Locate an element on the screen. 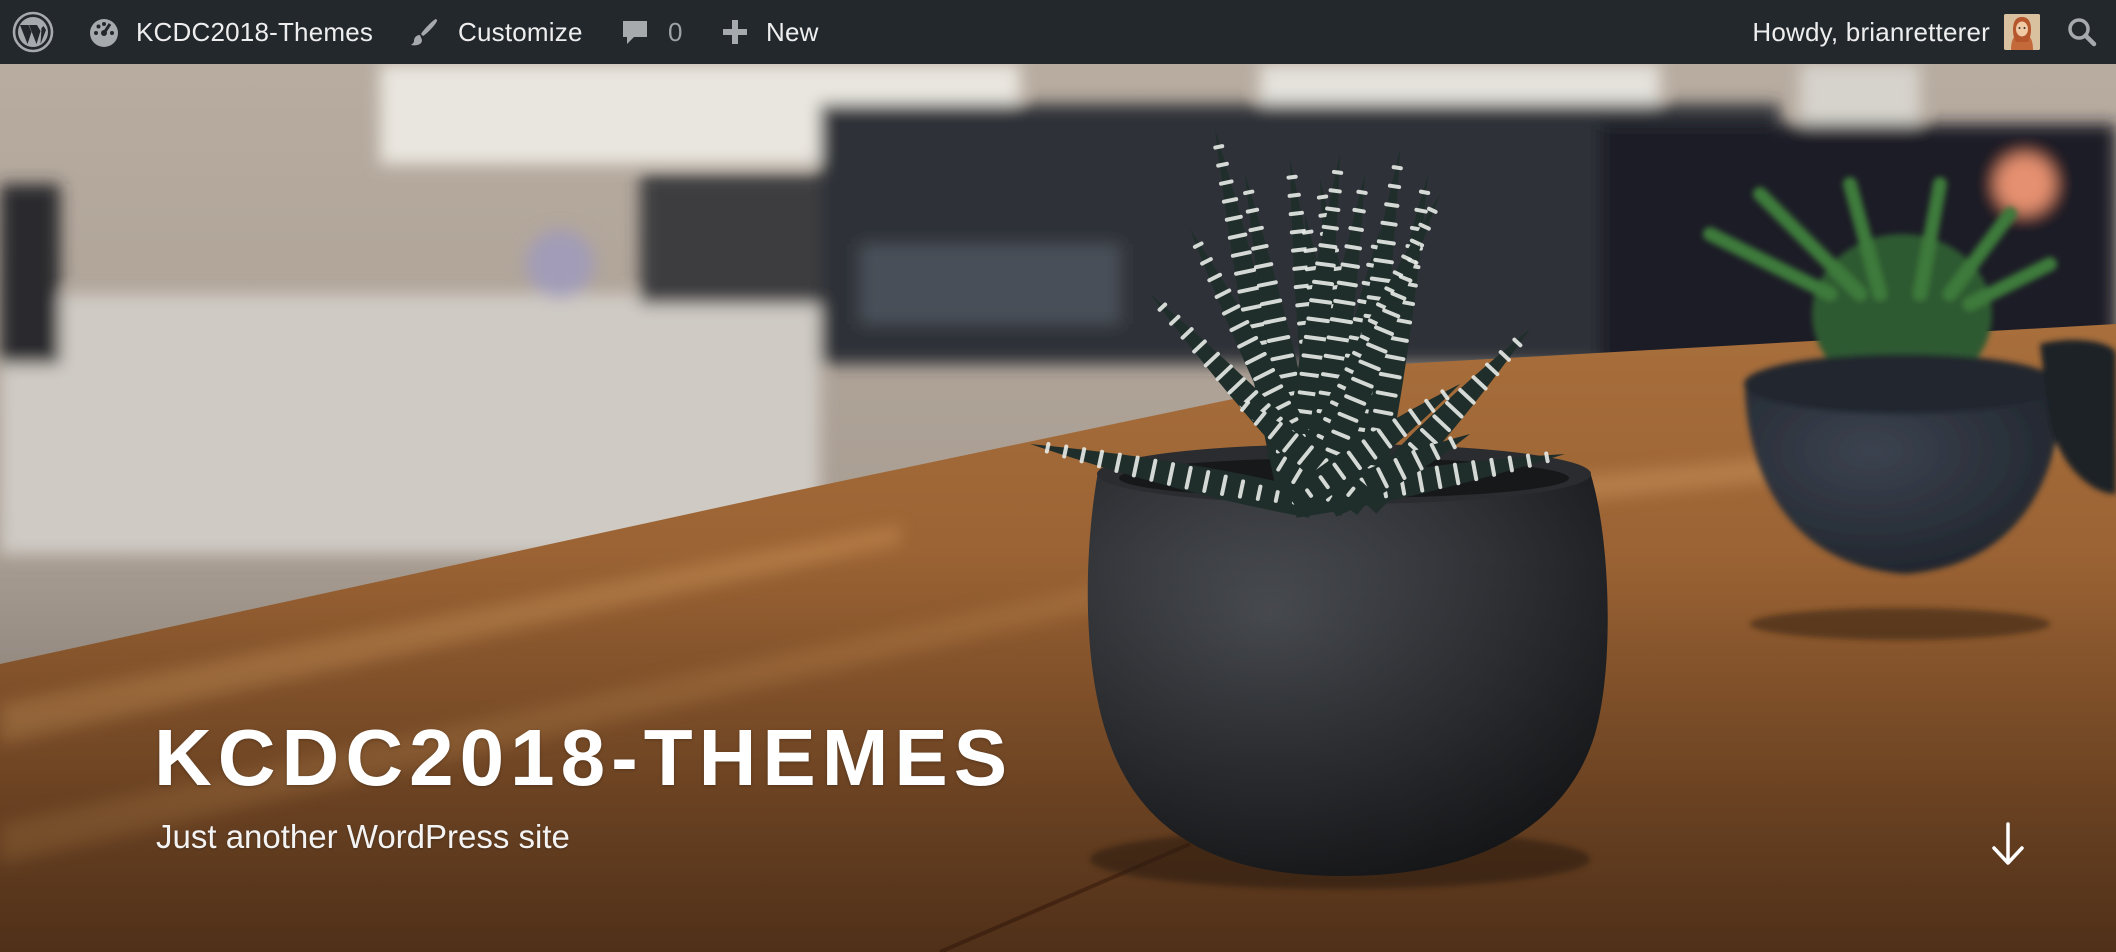  my-account-menu: Howdy, brianretterer is located at coordinates (1896, 32).